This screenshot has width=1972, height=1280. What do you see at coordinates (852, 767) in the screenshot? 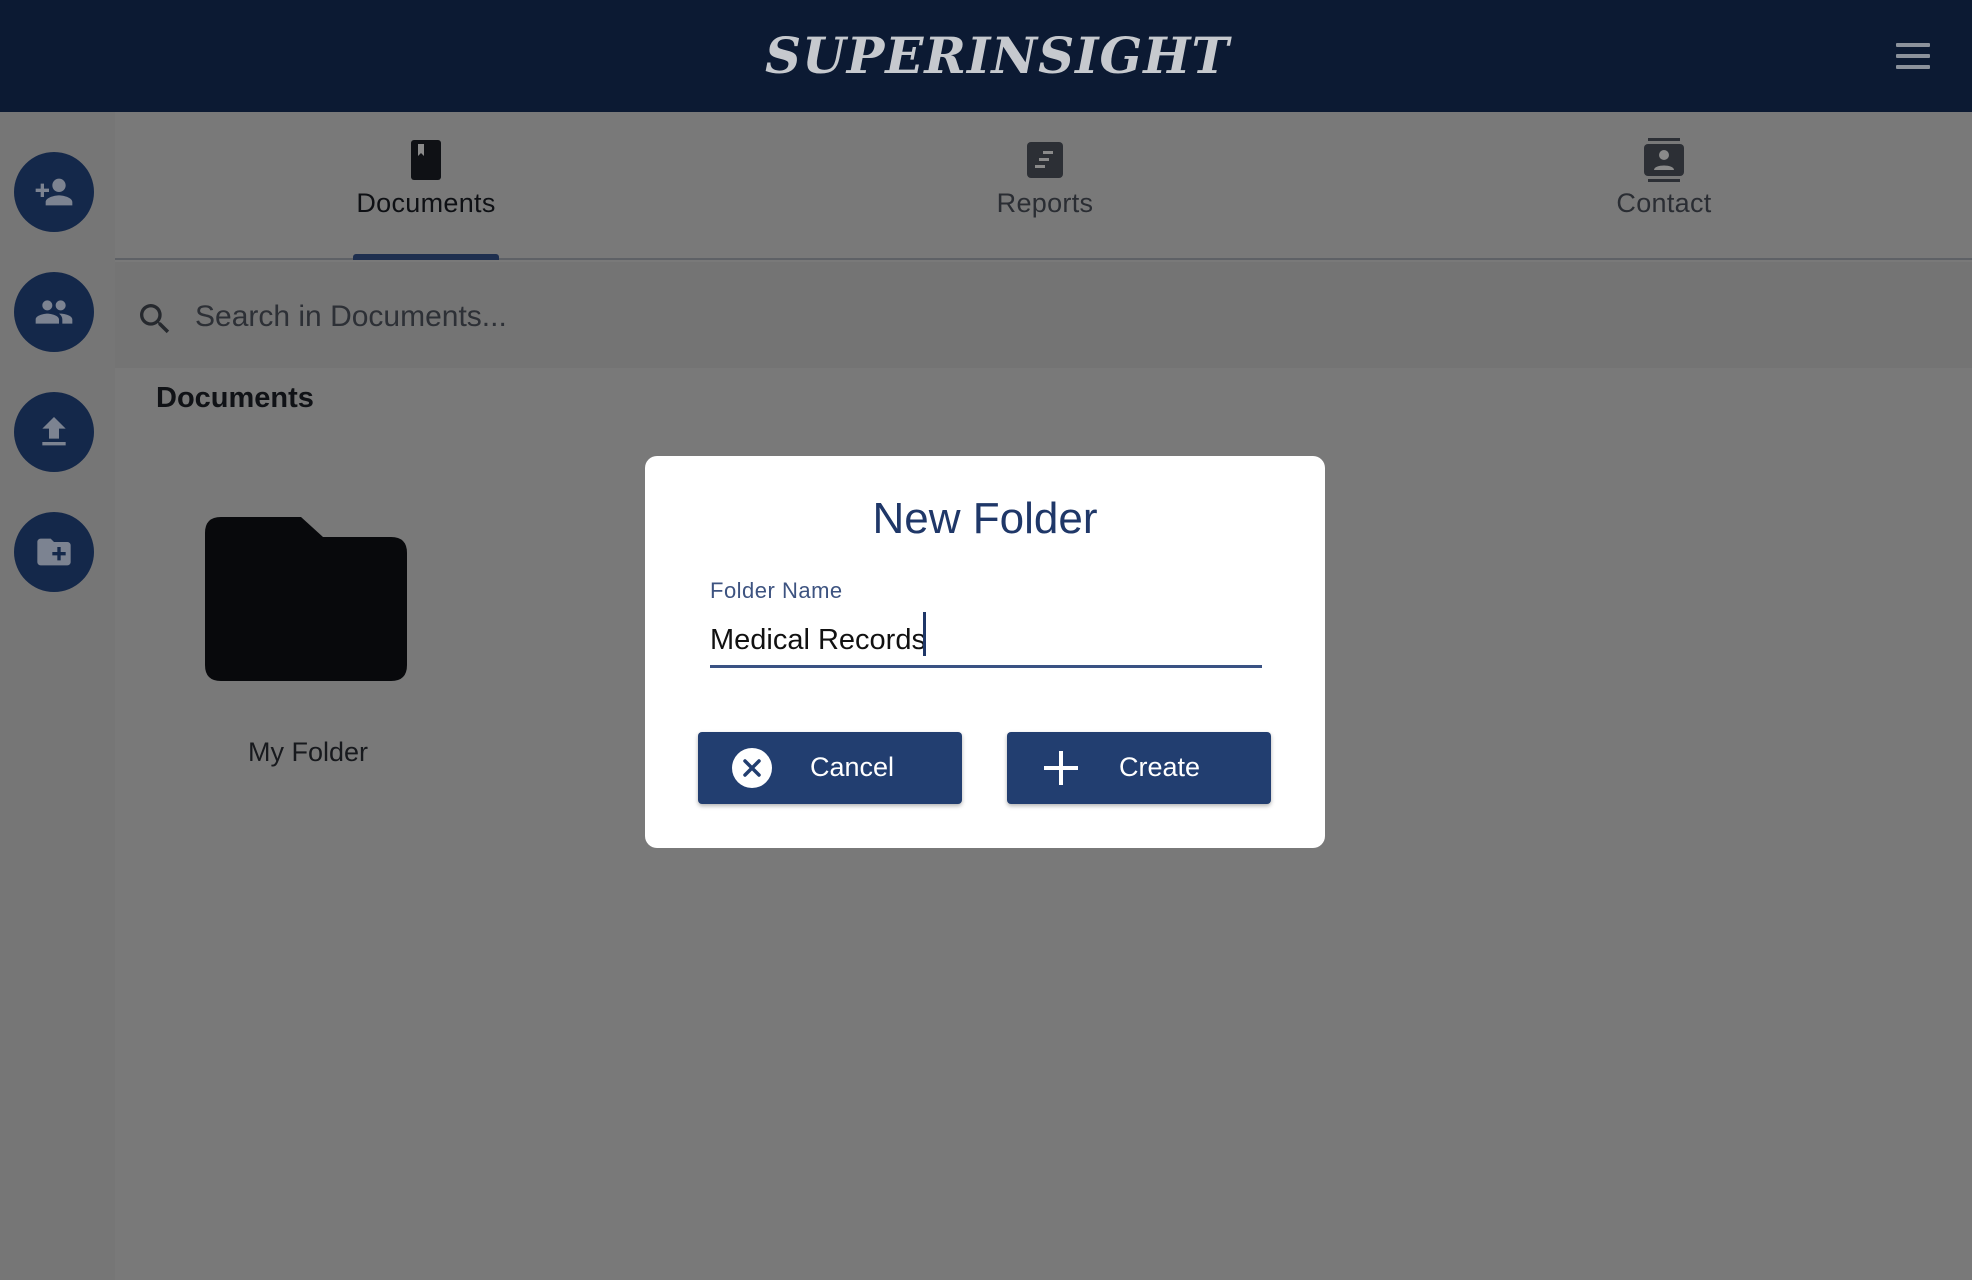
I see `cancel-button-label: Cancel` at bounding box center [852, 767].